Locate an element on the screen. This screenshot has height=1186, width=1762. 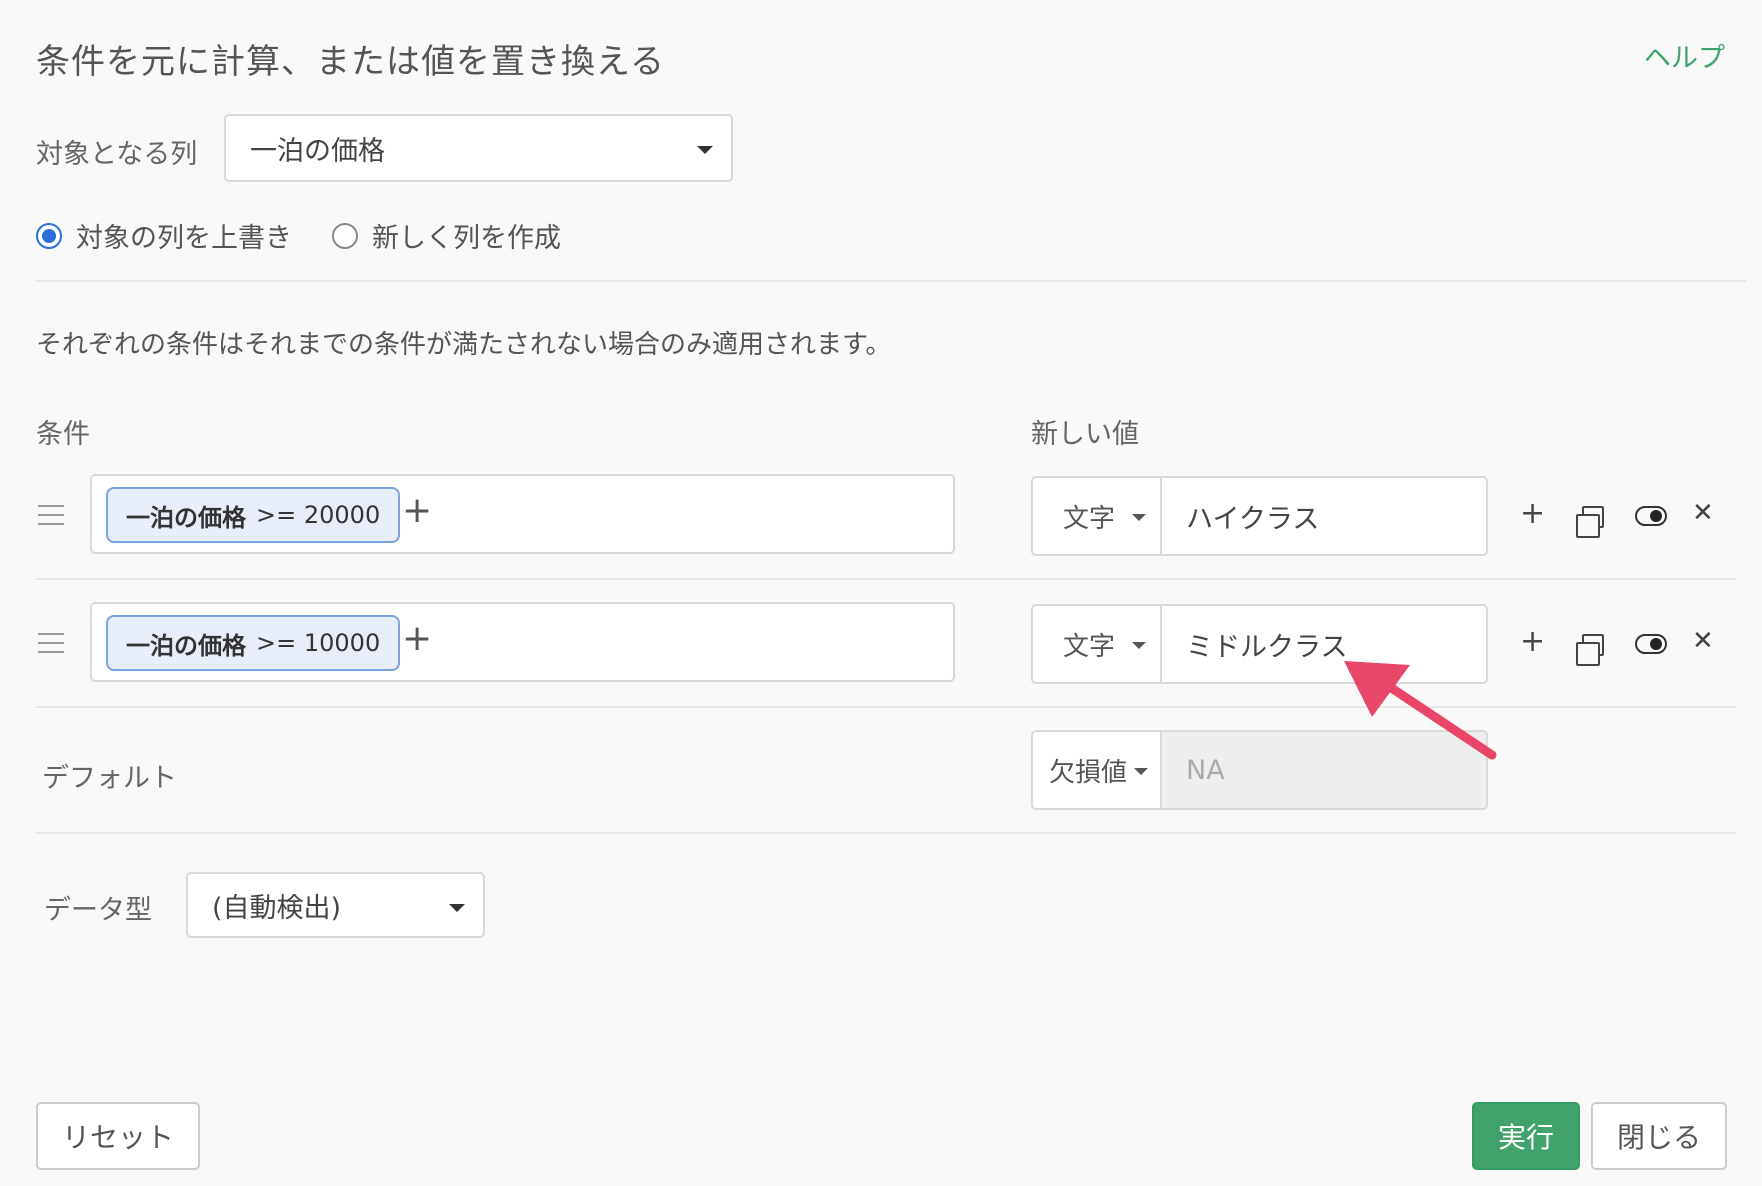
output-mode-group: 対象の列を上書き 新しく列を作成 is located at coordinates (318, 235).